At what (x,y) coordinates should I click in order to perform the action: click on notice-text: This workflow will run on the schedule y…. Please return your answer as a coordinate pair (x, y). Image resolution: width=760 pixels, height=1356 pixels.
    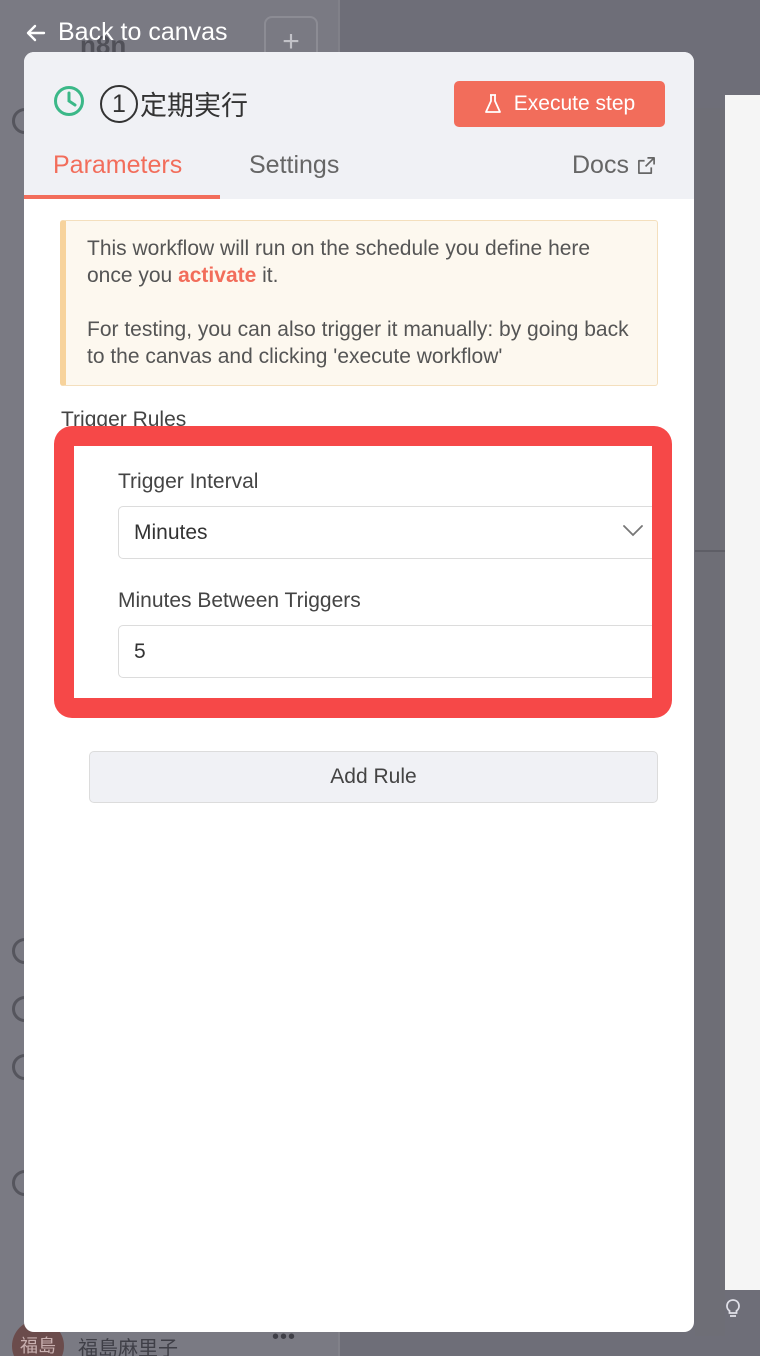
    Looking at the image, I should click on (339, 262).